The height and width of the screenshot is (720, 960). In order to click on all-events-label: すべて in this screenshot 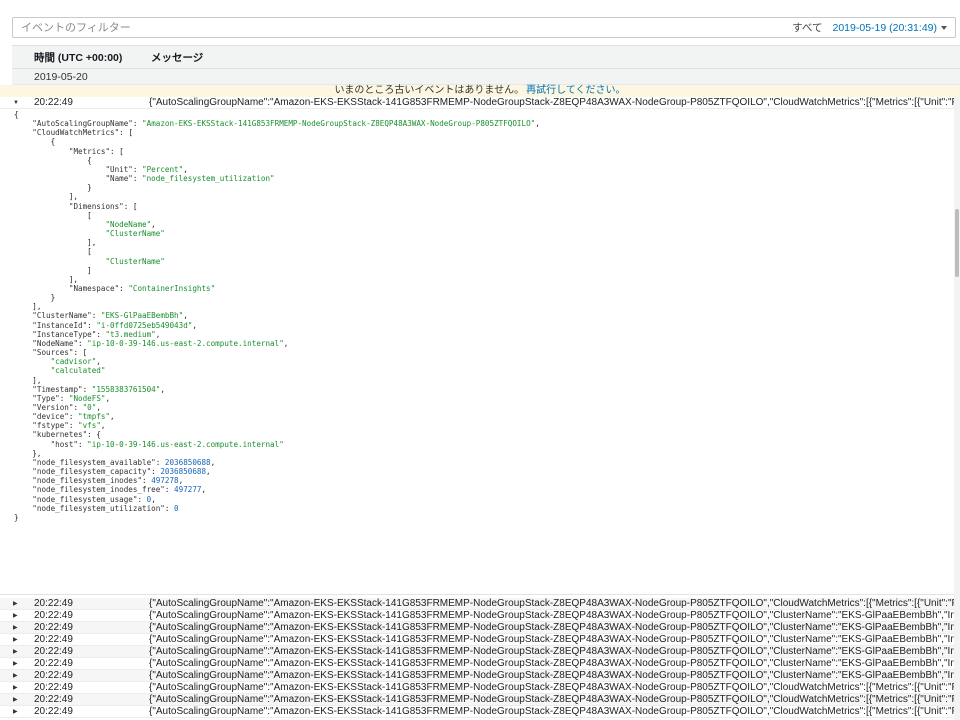, I will do `click(807, 27)`.